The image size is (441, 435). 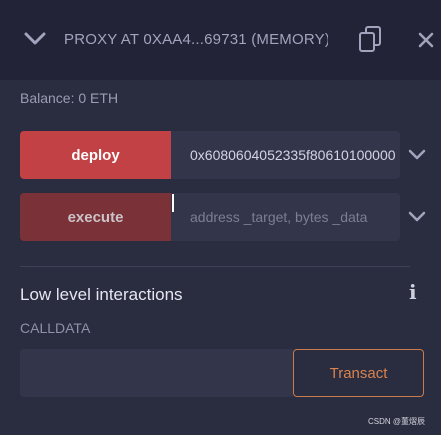 What do you see at coordinates (397, 421) in the screenshot?
I see `watermark-text: CSDN @董熠辰` at bounding box center [397, 421].